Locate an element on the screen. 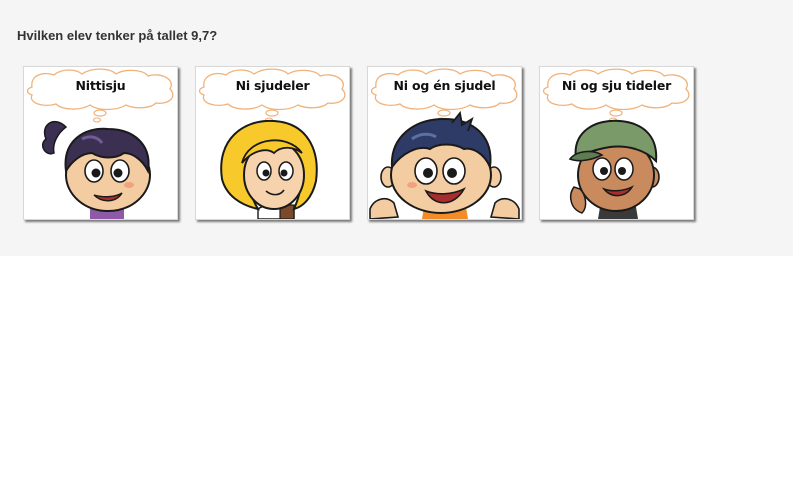 This screenshot has height=500, width=809. option-label: Ni og én sjudel is located at coordinates (444, 85).